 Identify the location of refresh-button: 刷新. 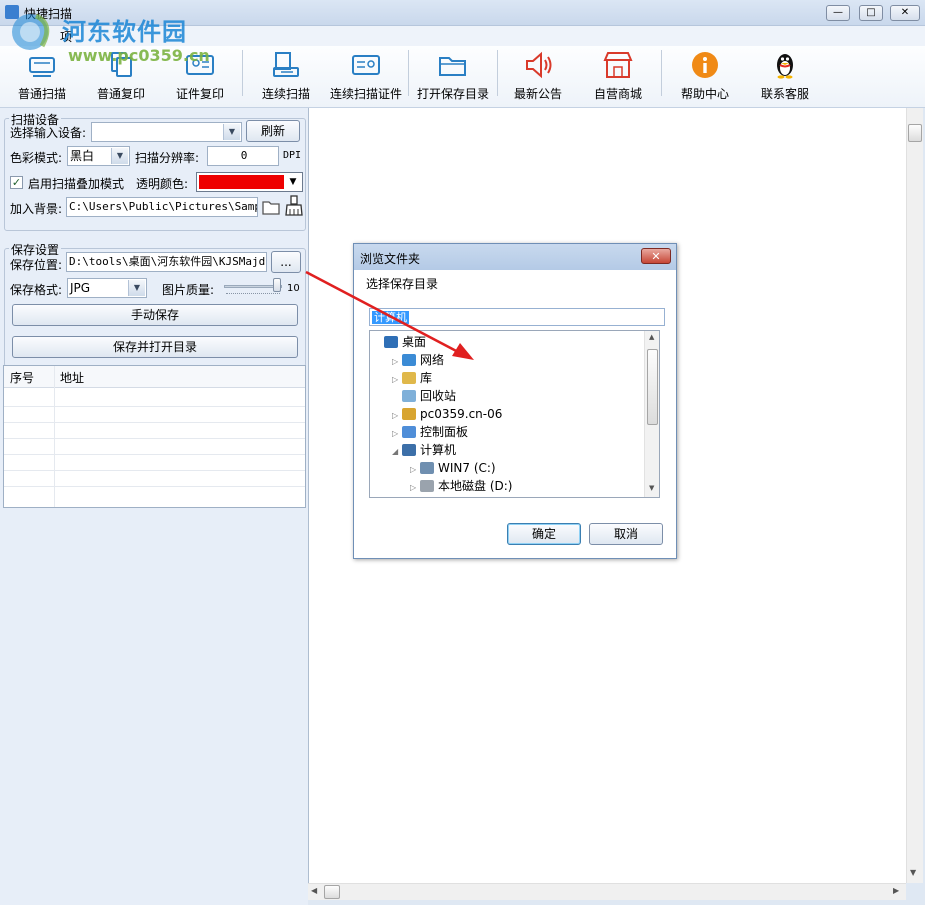
(273, 131).